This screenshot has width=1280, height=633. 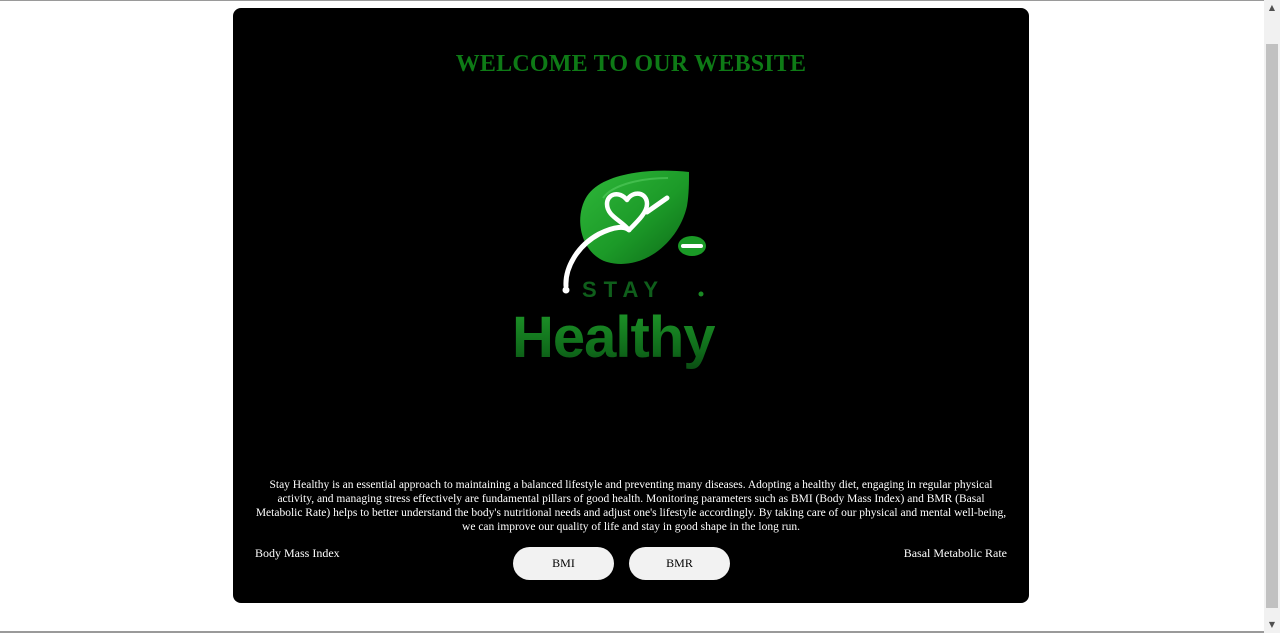 I want to click on vertical-scrollbar: ▲ ▼, so click(x=1272, y=316).